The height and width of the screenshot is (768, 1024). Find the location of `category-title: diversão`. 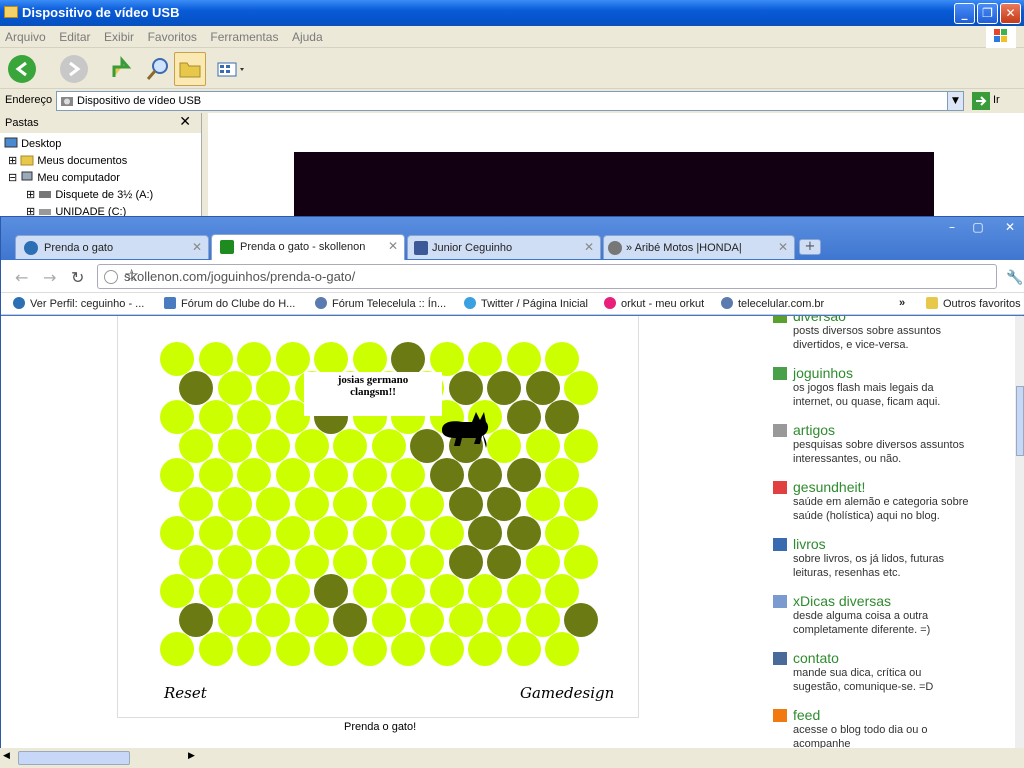

category-title: diversão is located at coordinates (871, 320).